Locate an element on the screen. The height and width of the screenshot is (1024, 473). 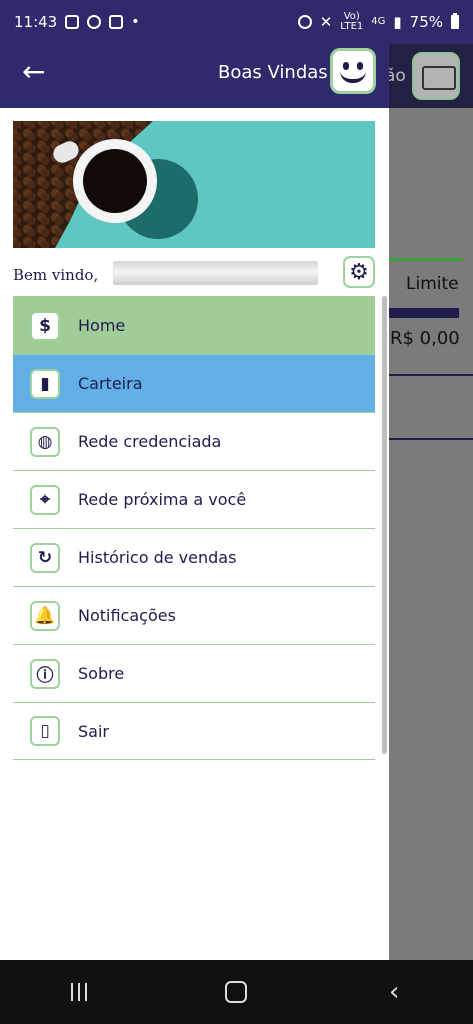
menu-item-historico-de-vendas: ↻ Histórico de vendas is located at coordinates (194, 557).